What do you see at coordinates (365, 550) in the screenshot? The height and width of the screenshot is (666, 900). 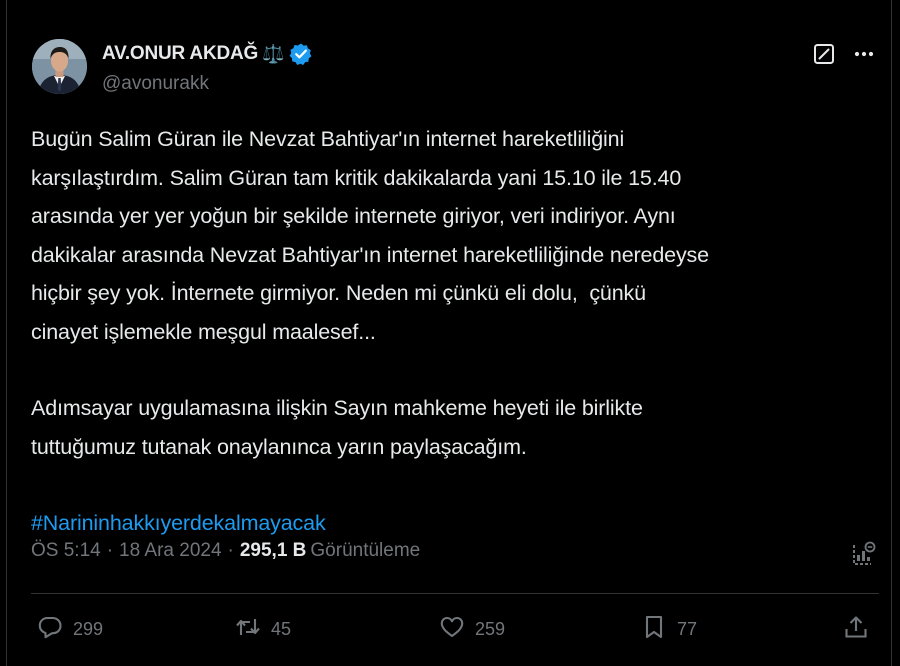 I see `views-label: Görüntüleme` at bounding box center [365, 550].